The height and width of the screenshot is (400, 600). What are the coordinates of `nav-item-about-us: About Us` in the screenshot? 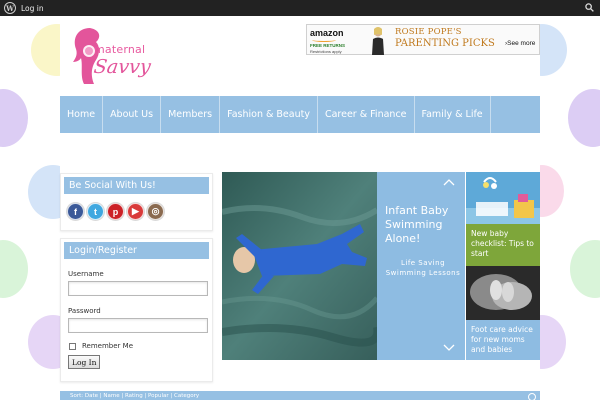 It's located at (132, 114).